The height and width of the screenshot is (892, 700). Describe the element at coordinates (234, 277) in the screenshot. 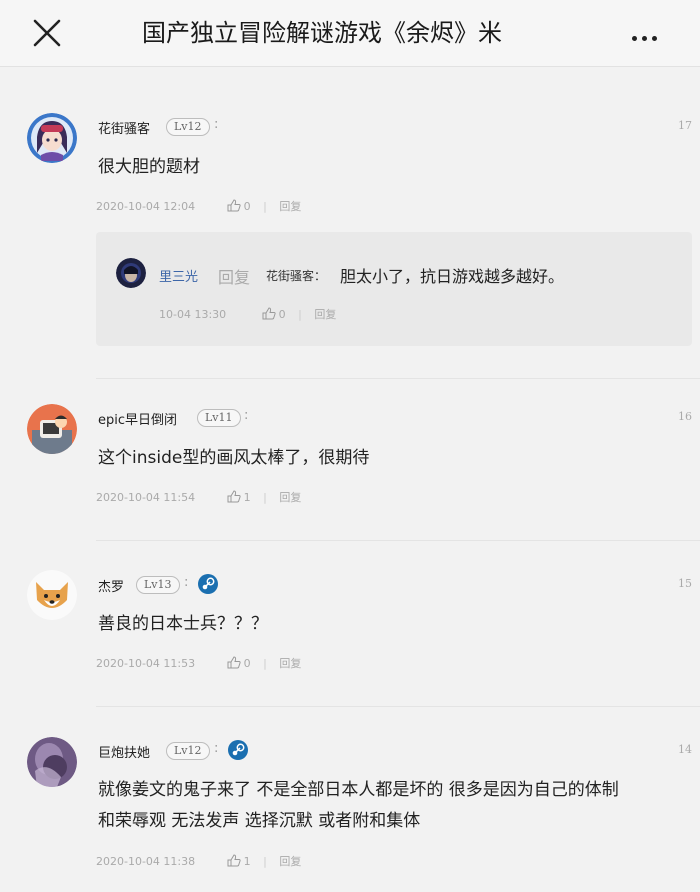

I see `reply-label: 回复` at that location.